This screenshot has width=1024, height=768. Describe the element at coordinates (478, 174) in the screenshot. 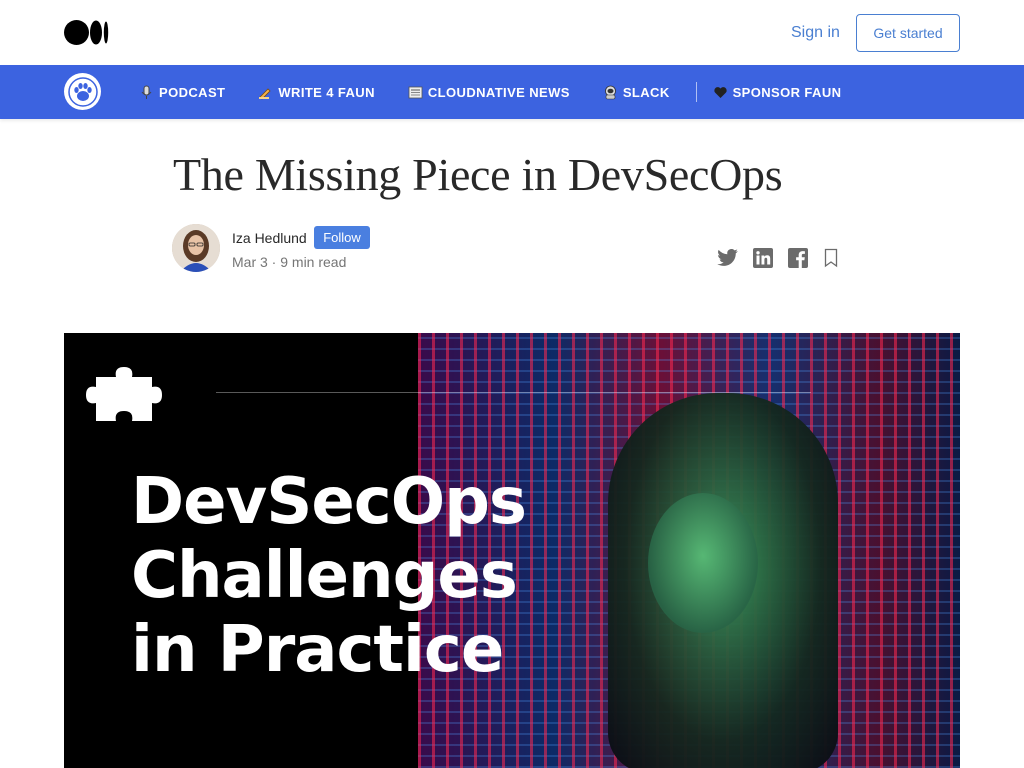

I see `article-title: The Missing Piece in DevSecOps` at that location.